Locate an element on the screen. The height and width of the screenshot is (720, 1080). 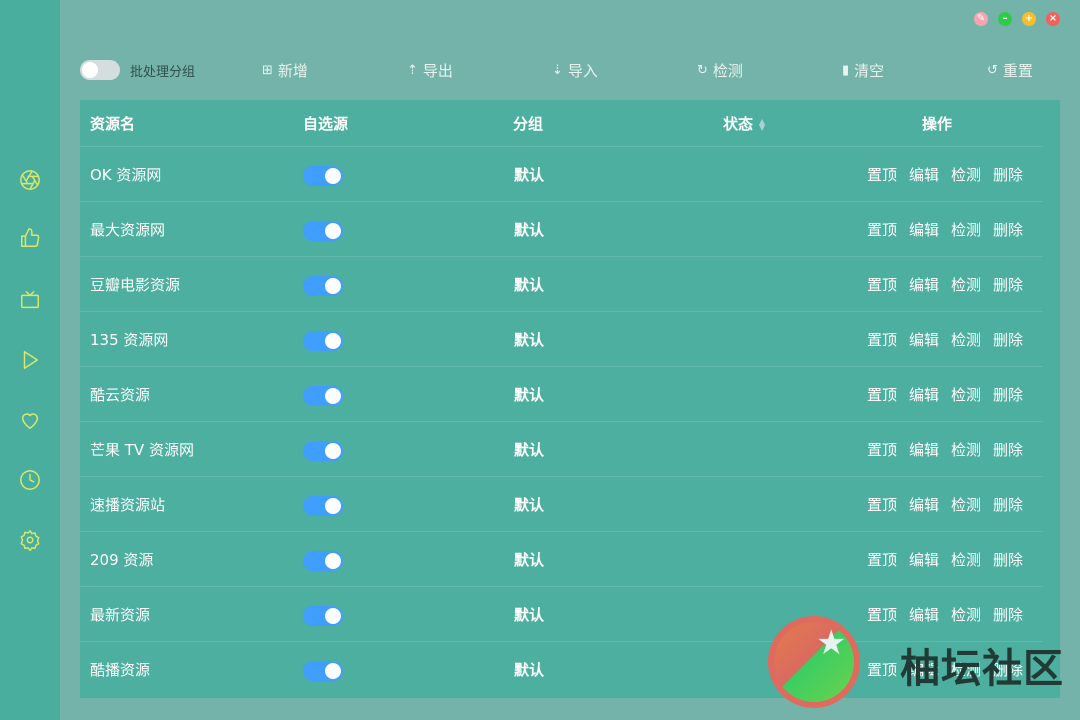
thumbs-up-icon is located at coordinates (30, 238).